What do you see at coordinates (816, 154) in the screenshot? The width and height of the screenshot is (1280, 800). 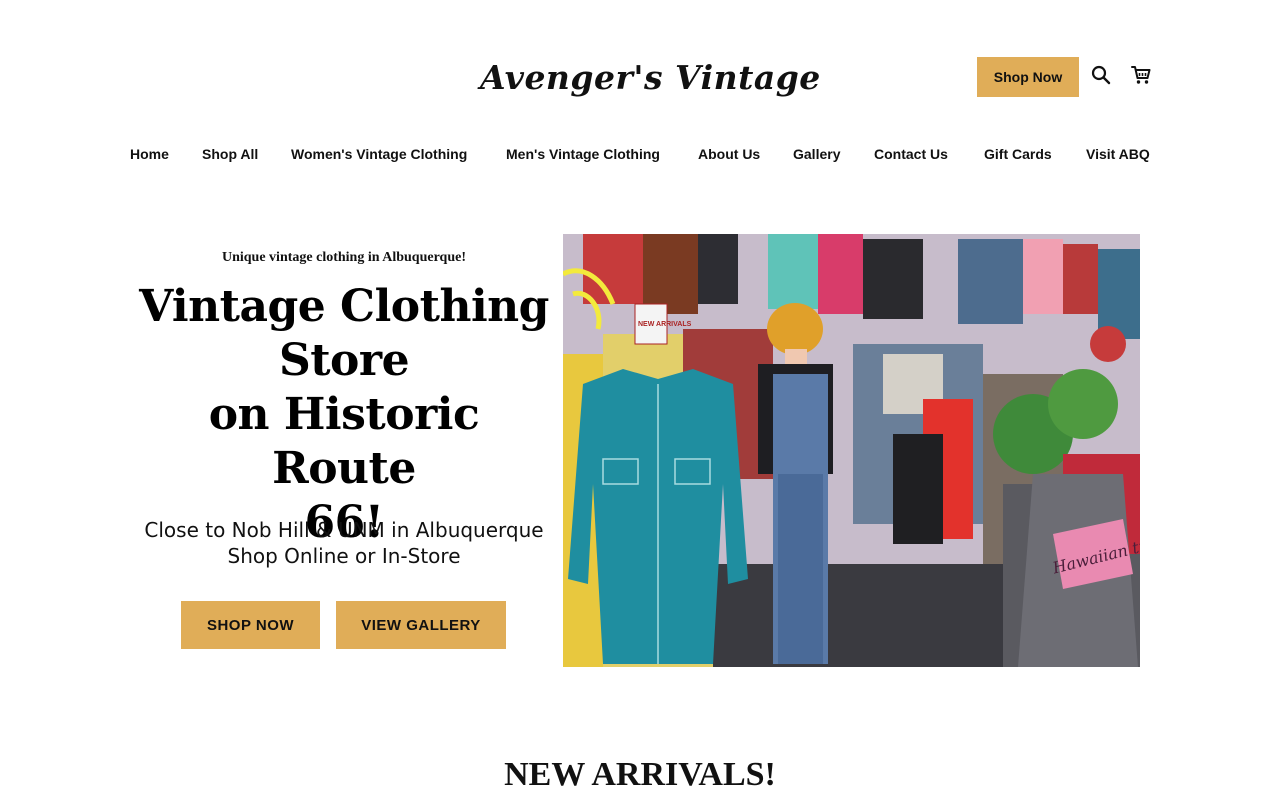 I see `nav-item-gallery: Gallery` at bounding box center [816, 154].